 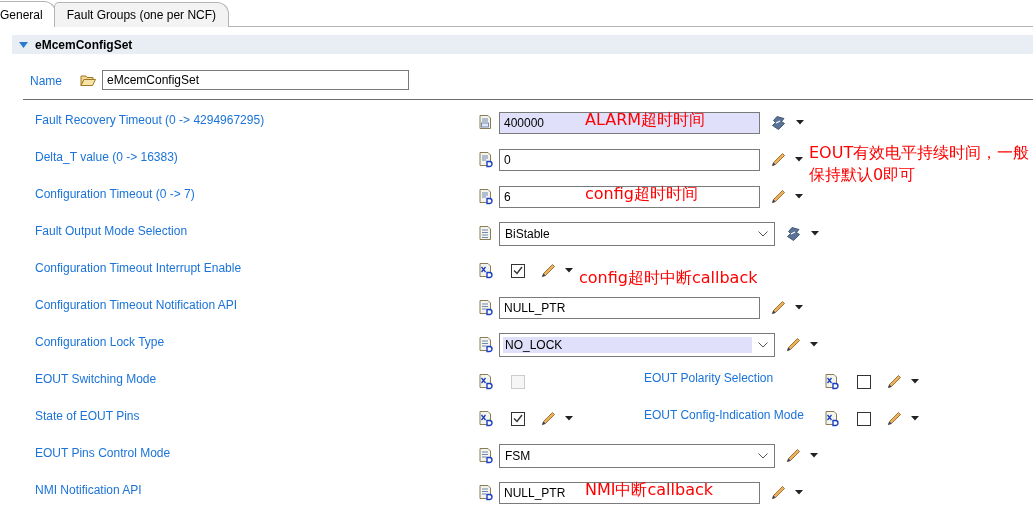 I want to click on field-label: EOUT Pins Control Mode, so click(x=103, y=452).